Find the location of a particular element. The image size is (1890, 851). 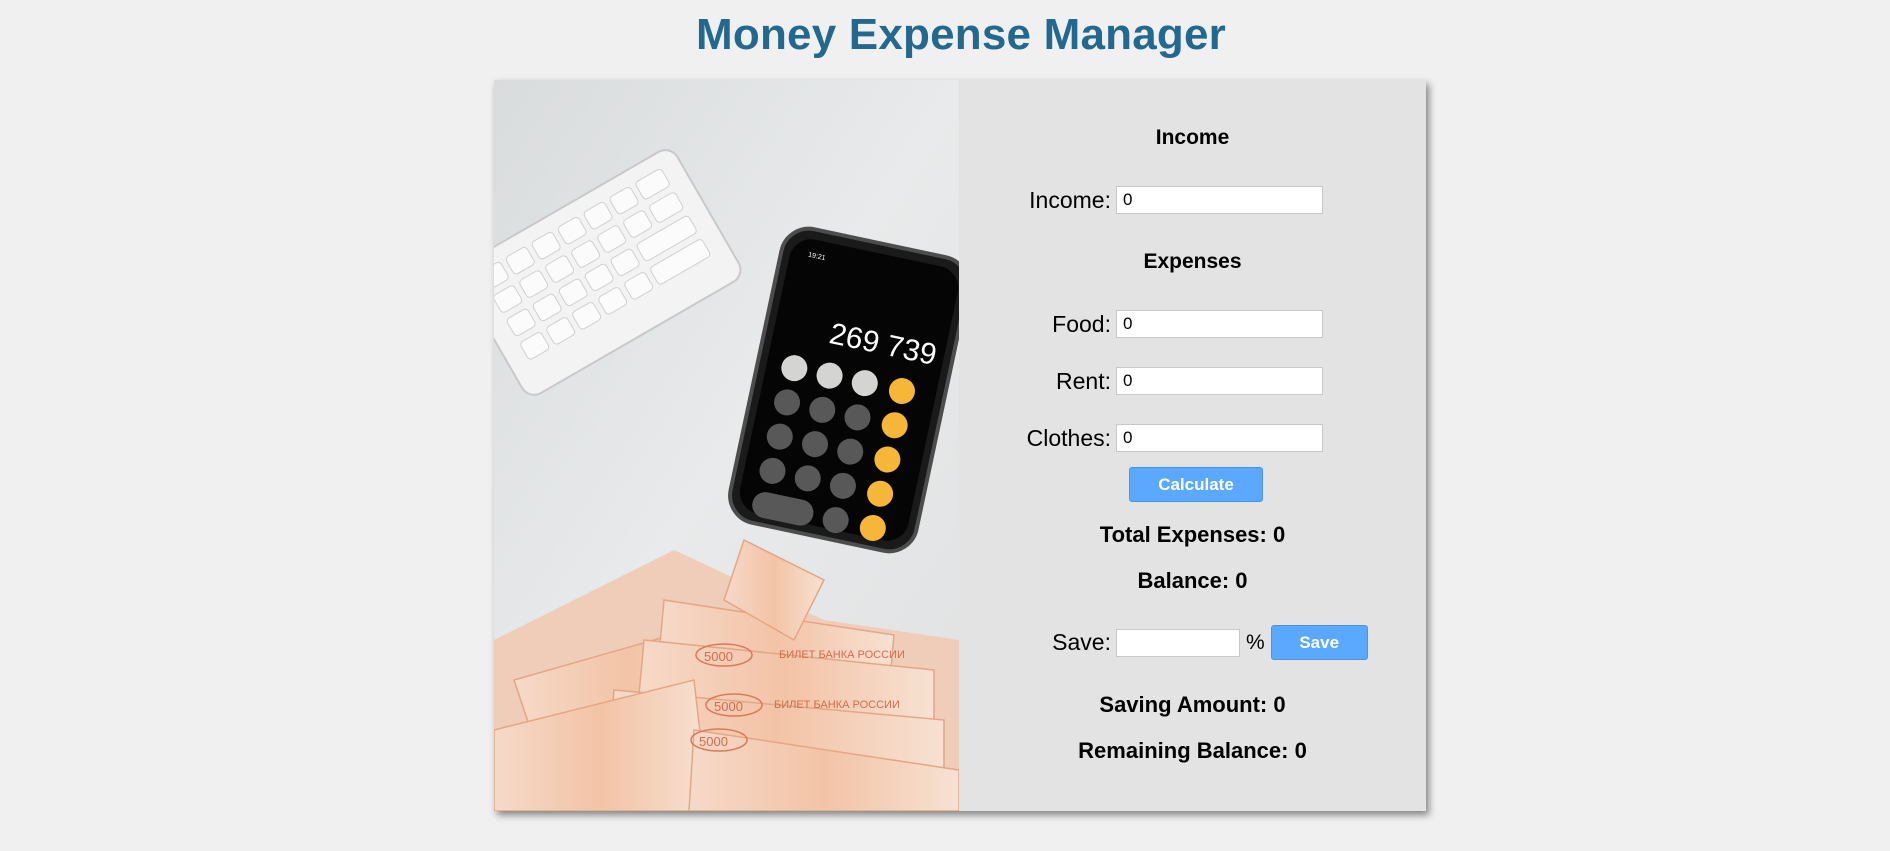

expenses-heading: Expenses is located at coordinates (1192, 261).